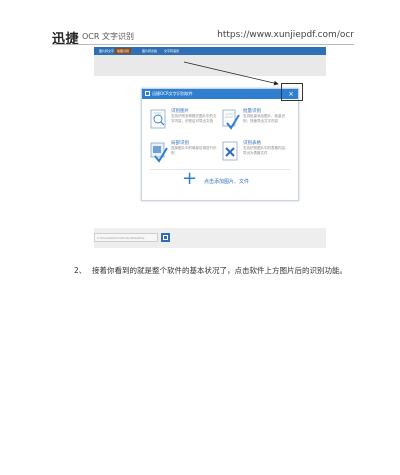 The width and height of the screenshot is (400, 475). Describe the element at coordinates (266, 150) in the screenshot. I see `feature-desc: 支持识别图片中的表格内容，导出为表格文件` at that location.